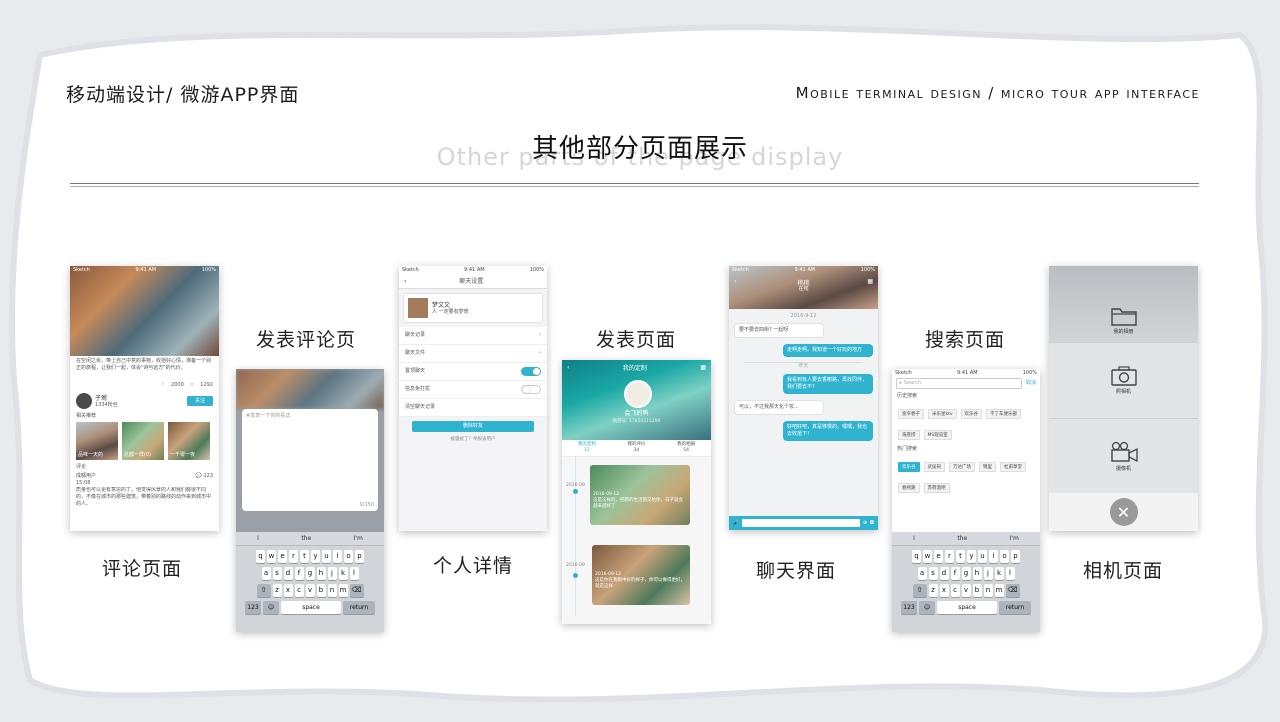 This screenshot has height=722, width=1280. I want to click on hot-tag: 欢乐谷, so click(909, 467).